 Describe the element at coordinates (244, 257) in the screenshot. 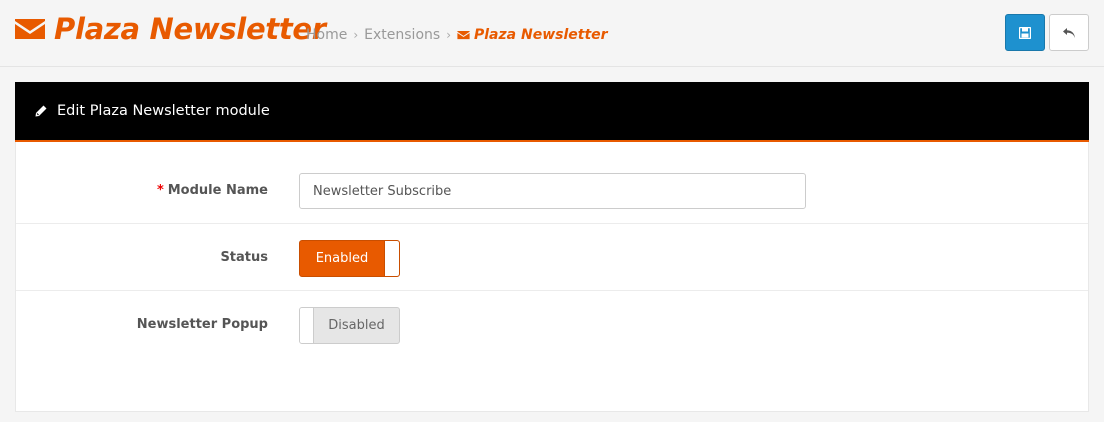

I see `status-label: Status` at that location.